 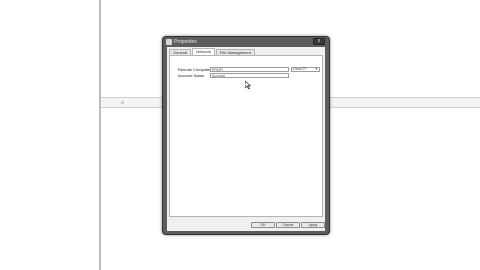 What do you see at coordinates (191, 75) in the screenshot?
I see `account-name-label: Account Name` at bounding box center [191, 75].